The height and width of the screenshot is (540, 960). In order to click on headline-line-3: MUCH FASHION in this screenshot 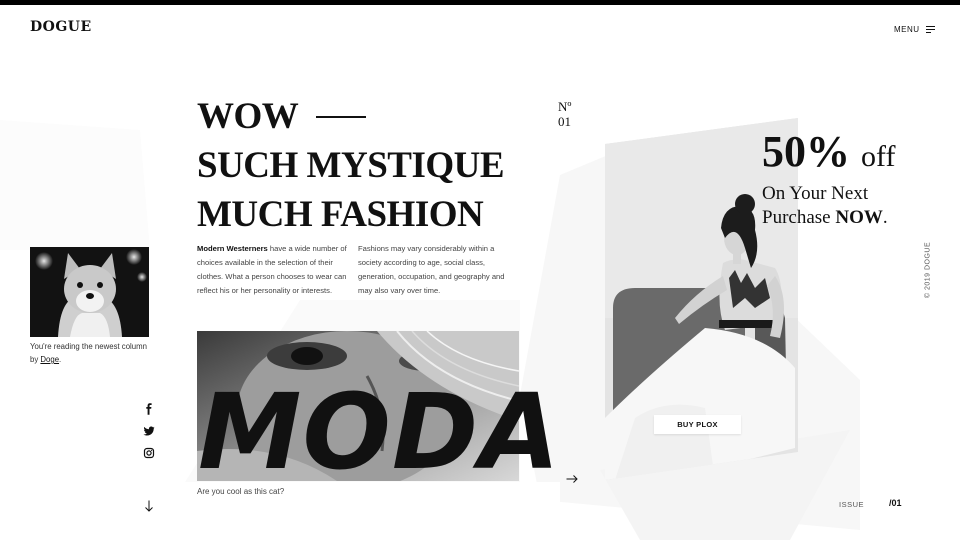, I will do `click(340, 214)`.